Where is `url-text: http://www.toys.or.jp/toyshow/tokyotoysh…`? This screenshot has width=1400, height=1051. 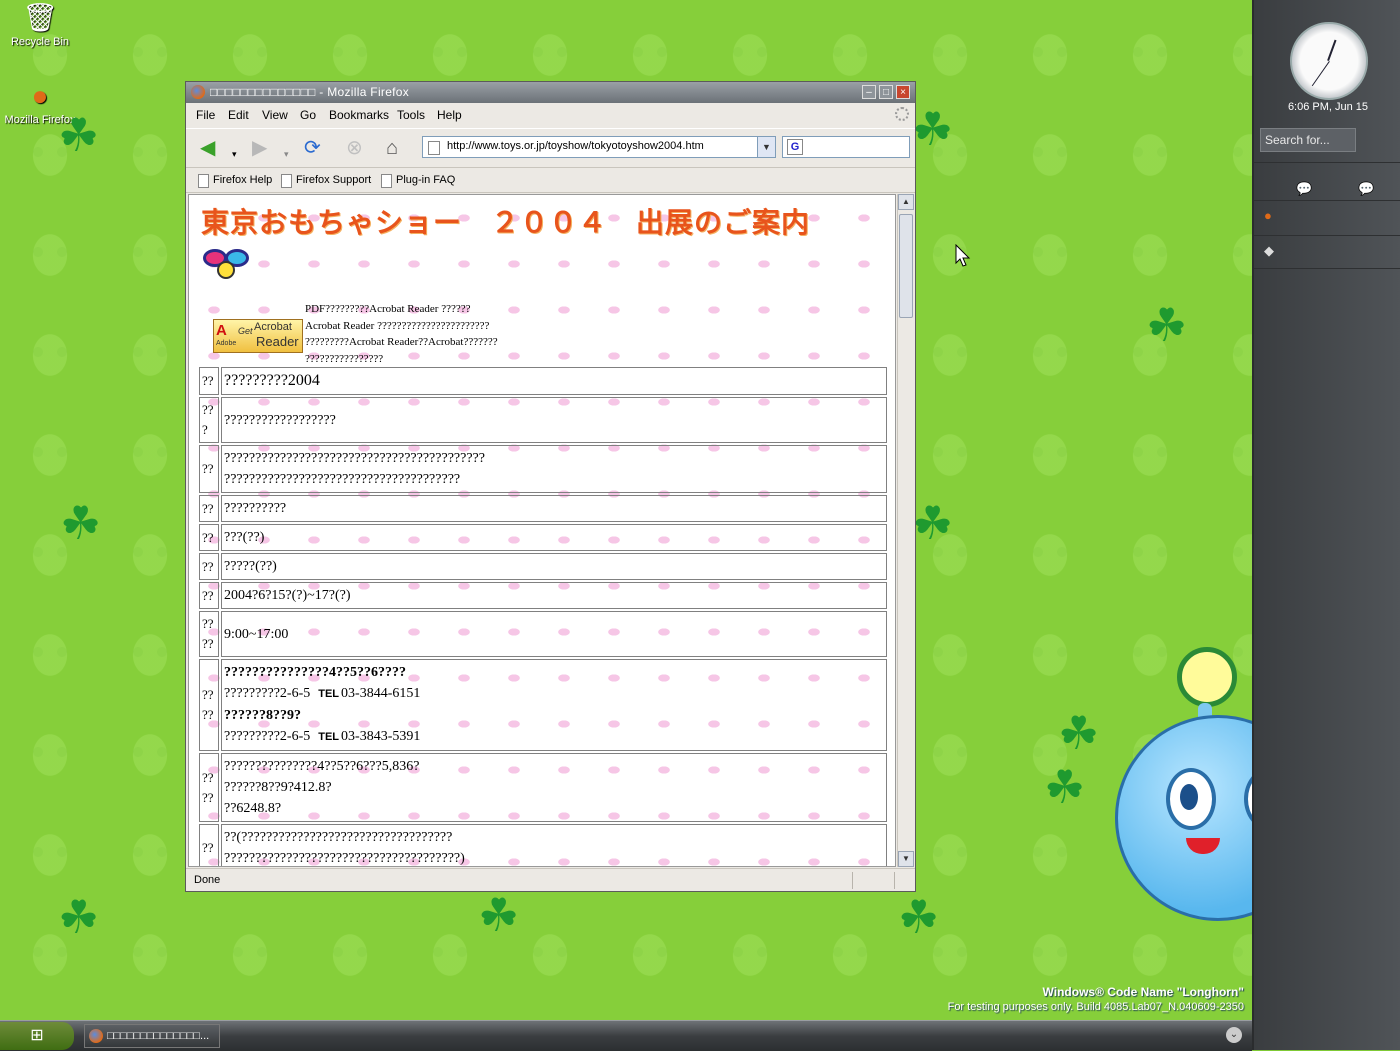 url-text: http://www.toys.or.jp/toyshow/tokyotoysh… is located at coordinates (575, 146).